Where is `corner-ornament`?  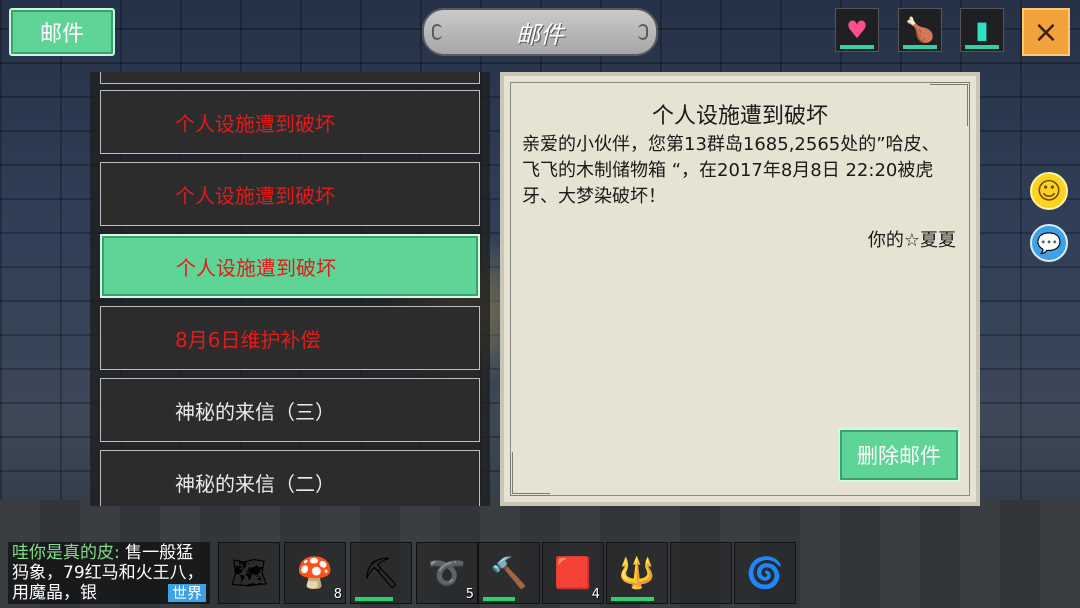 corner-ornament is located at coordinates (530, 474).